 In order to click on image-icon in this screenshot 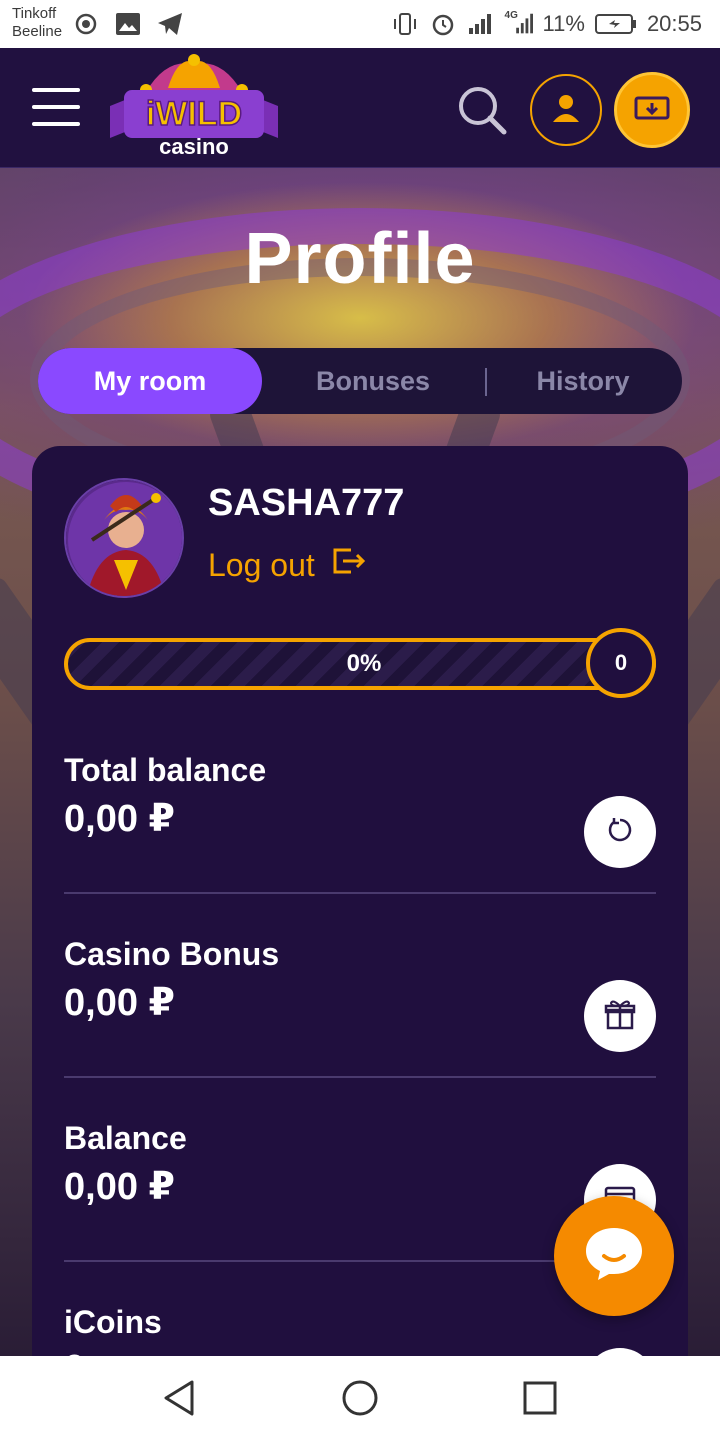, I will do `click(128, 24)`.